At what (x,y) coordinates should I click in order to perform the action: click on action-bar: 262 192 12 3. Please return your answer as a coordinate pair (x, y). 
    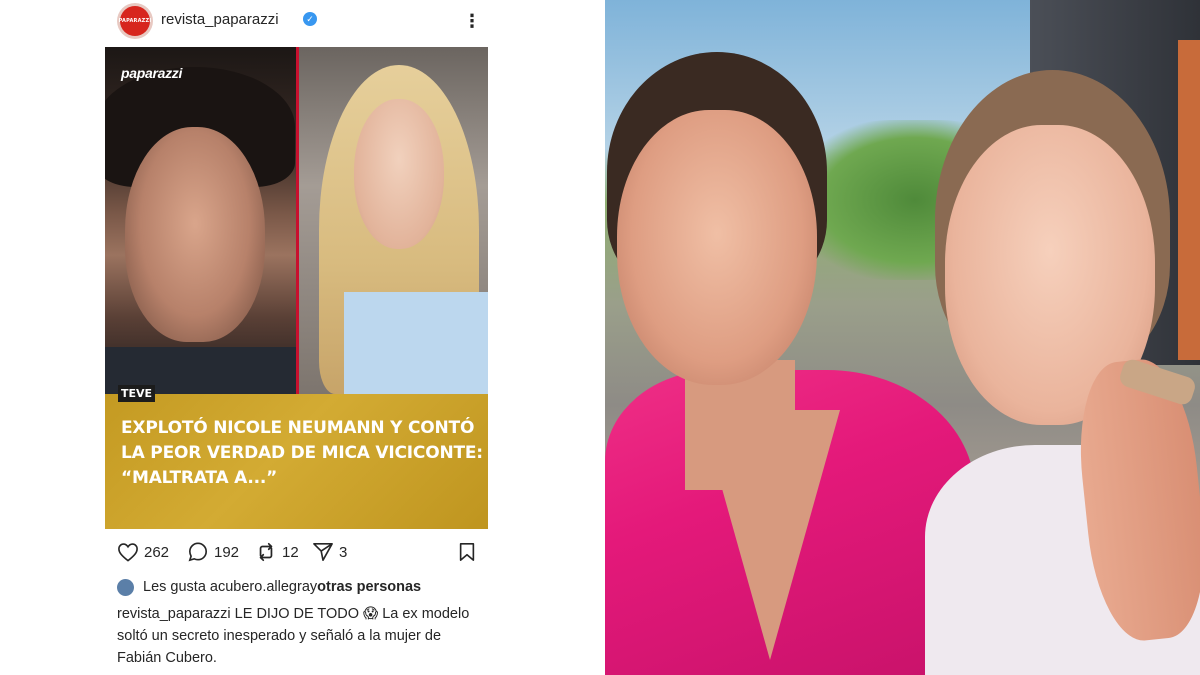
    Looking at the image, I should click on (296, 552).